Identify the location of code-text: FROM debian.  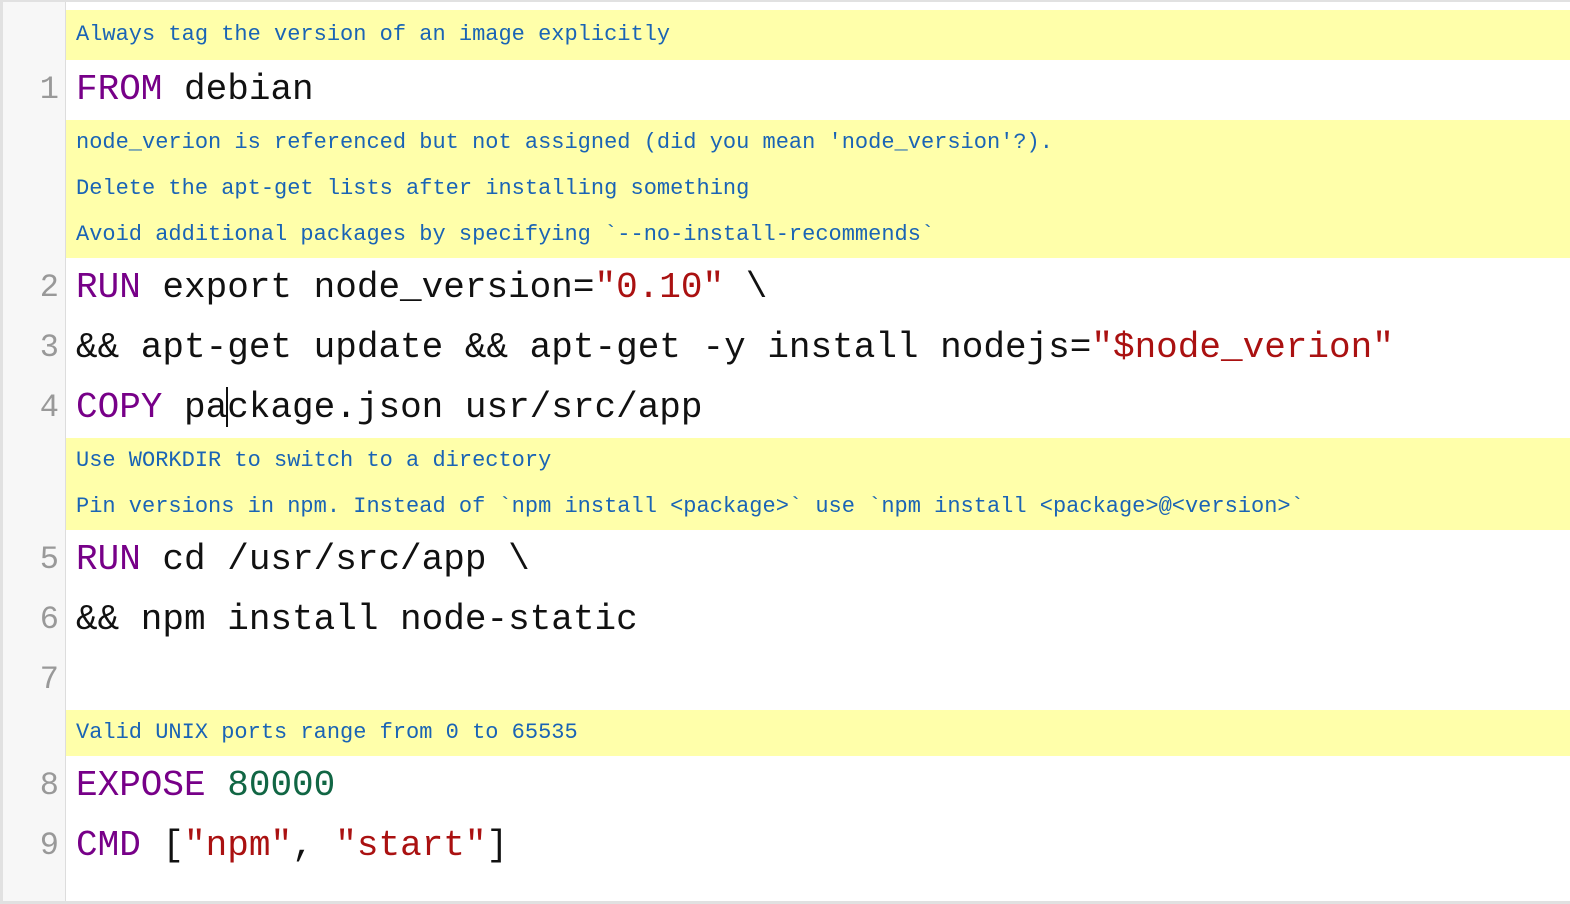
(195, 90).